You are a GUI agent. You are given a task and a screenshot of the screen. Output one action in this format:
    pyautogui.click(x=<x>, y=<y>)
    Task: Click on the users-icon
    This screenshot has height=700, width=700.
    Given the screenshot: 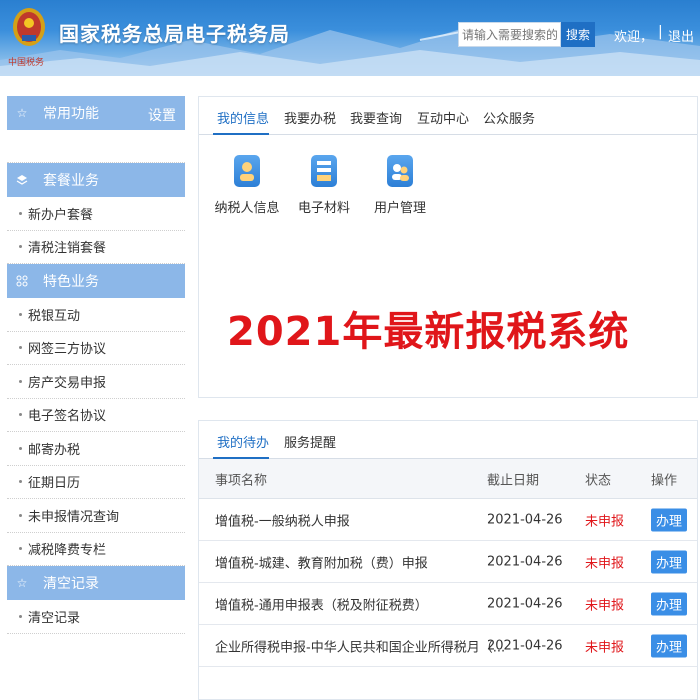 What is the action you would take?
    pyautogui.click(x=400, y=171)
    